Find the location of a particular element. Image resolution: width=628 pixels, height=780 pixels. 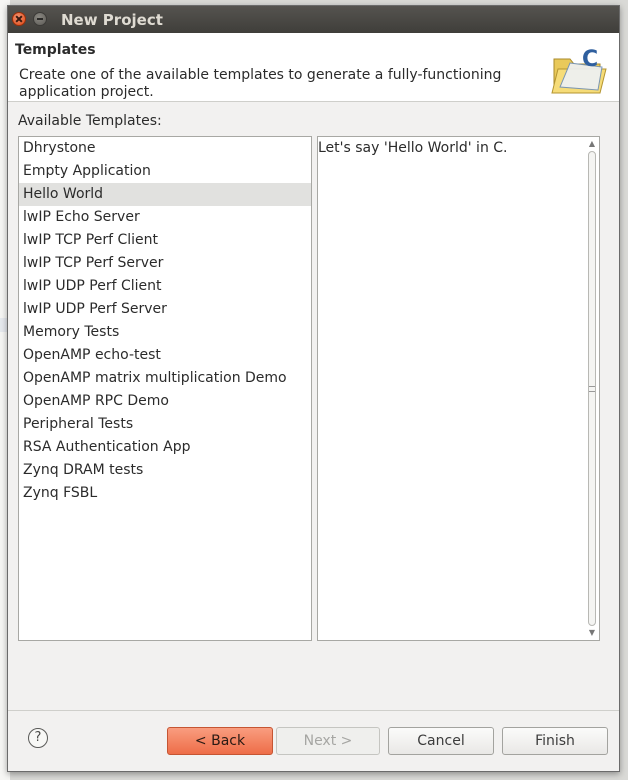

c-project-folder-icon: C is located at coordinates (579, 70).